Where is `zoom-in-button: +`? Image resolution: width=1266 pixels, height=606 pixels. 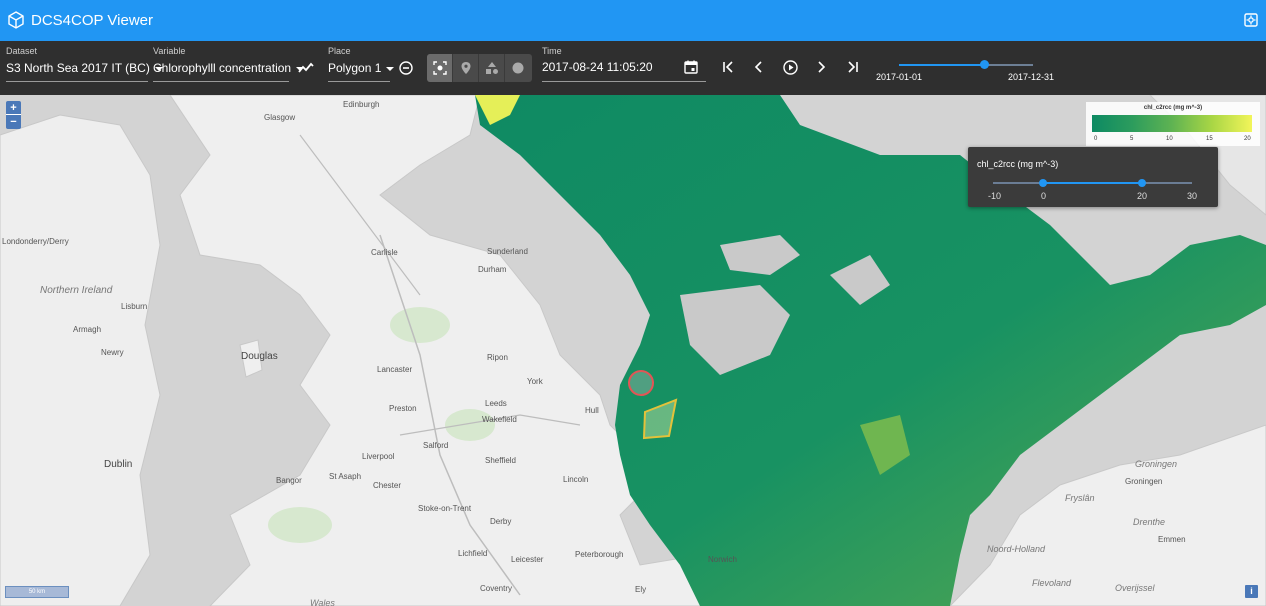 zoom-in-button: + is located at coordinates (13, 108).